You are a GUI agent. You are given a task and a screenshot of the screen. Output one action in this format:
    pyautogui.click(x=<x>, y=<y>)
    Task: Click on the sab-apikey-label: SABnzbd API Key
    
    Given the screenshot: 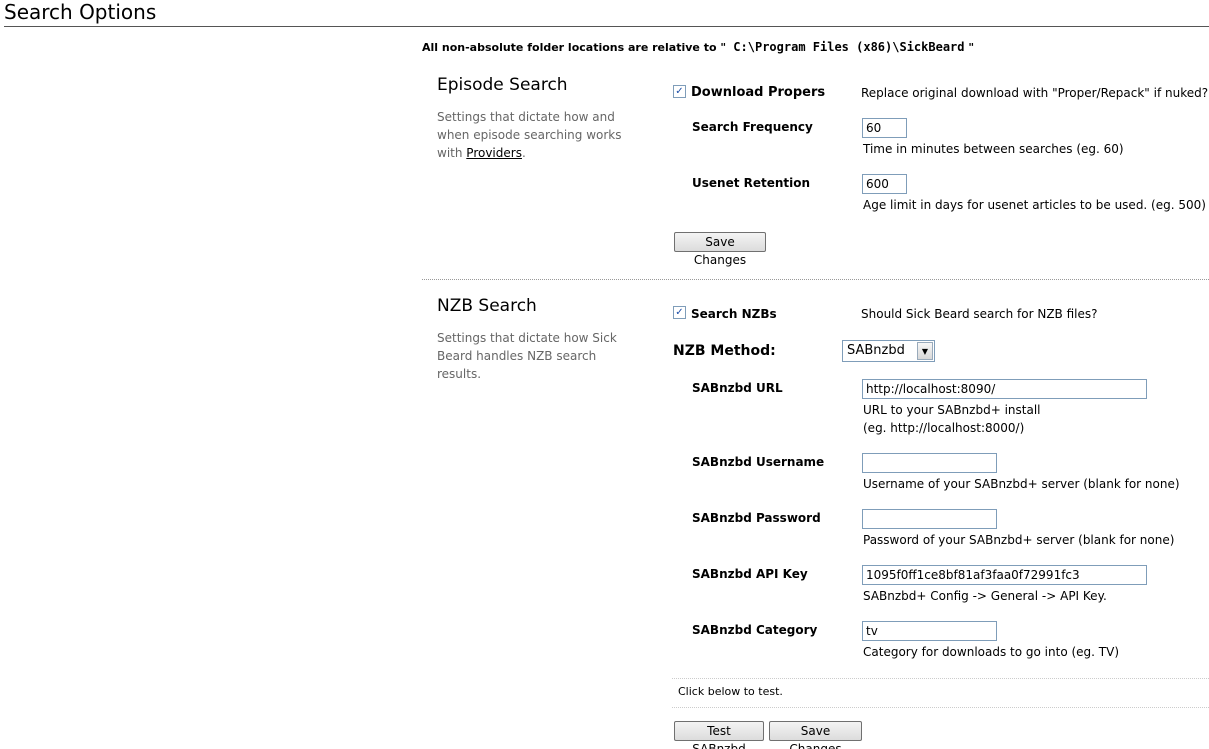 What is the action you would take?
    pyautogui.click(x=750, y=574)
    